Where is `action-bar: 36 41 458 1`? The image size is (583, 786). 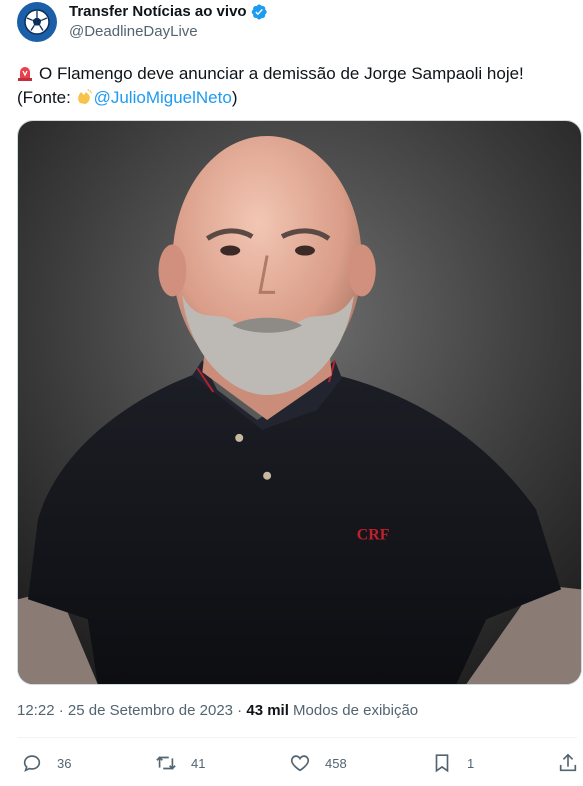
action-bar: 36 41 458 1 is located at coordinates (300, 763).